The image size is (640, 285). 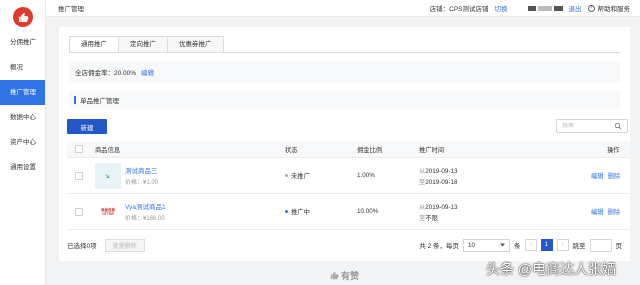 What do you see at coordinates (99, 101) in the screenshot?
I see `section-title: 单品推广管理` at bounding box center [99, 101].